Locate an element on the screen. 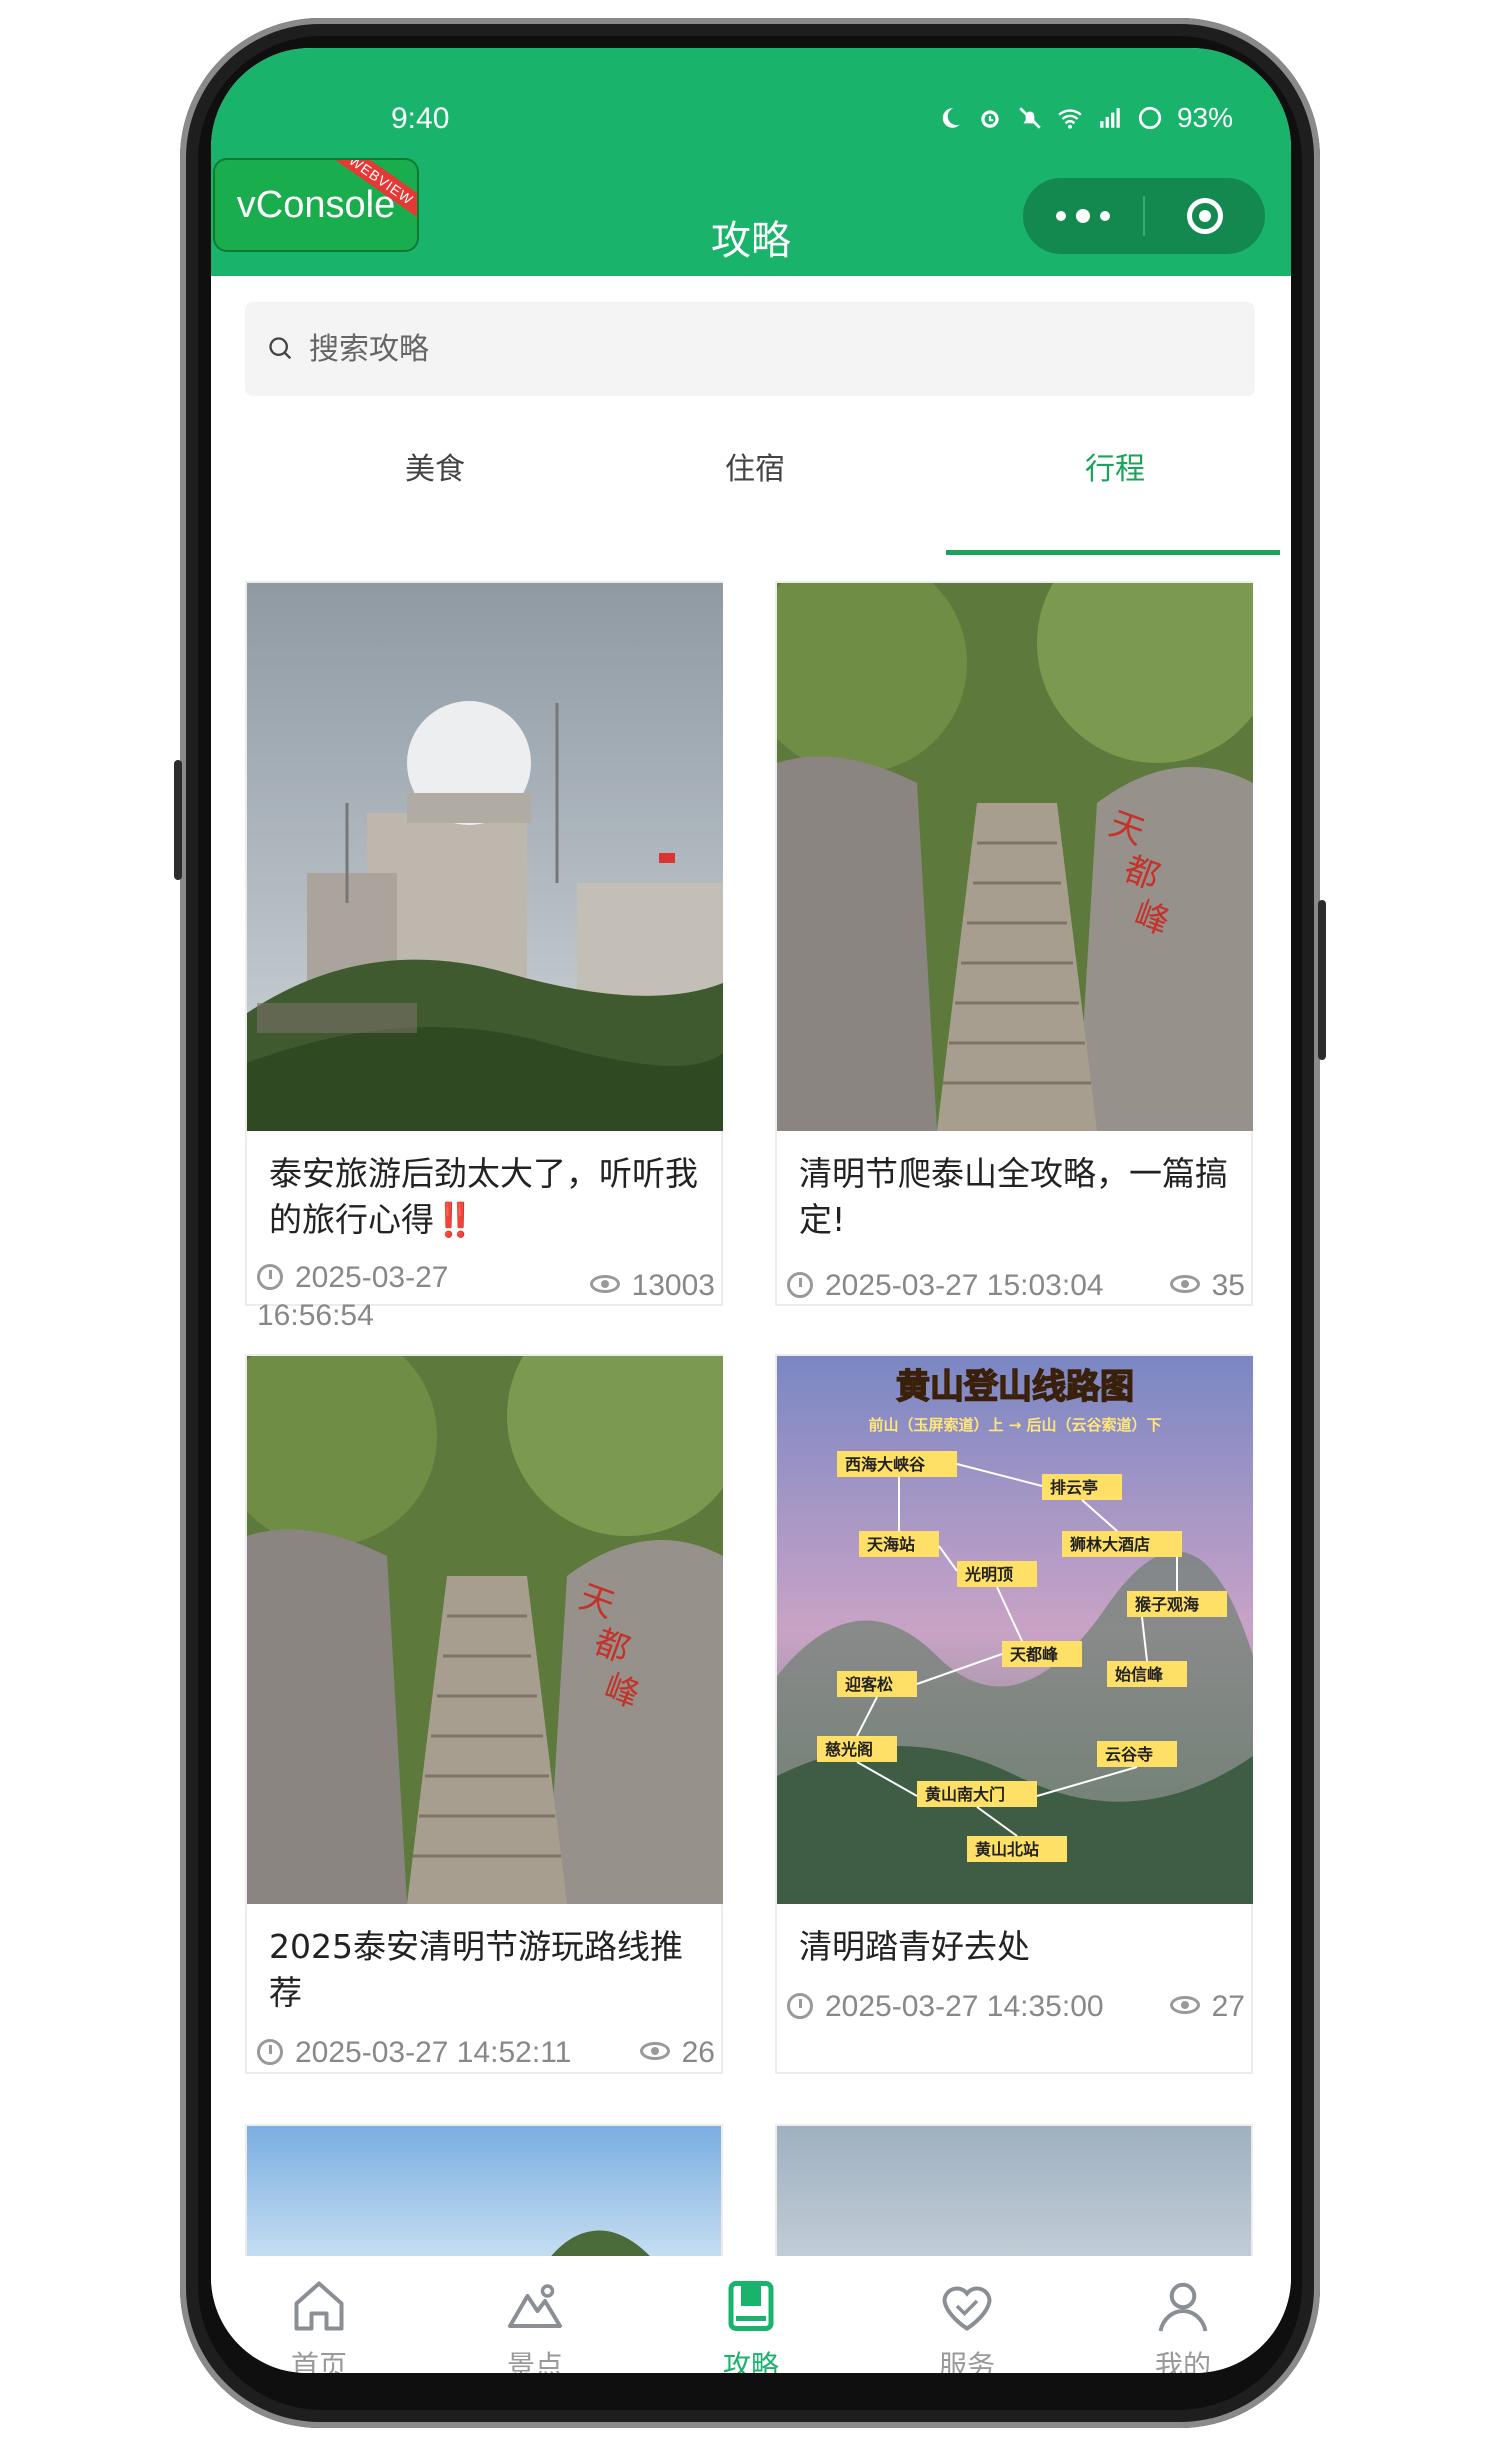 The image size is (1500, 2444). card-views: 13003 is located at coordinates (652, 1286).